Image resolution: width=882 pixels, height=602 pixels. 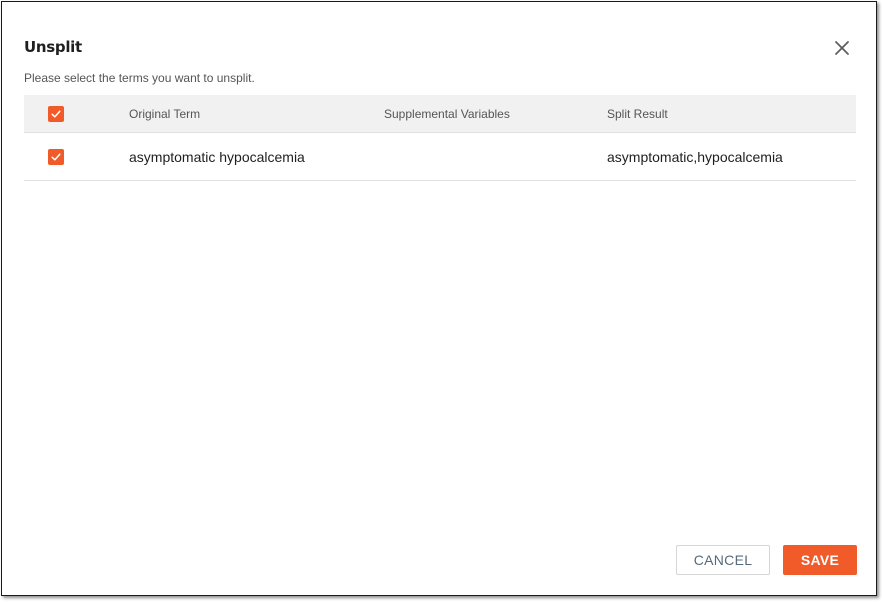 I want to click on original-term-cell: asymptomatic hypocalcemia, so click(x=217, y=156).